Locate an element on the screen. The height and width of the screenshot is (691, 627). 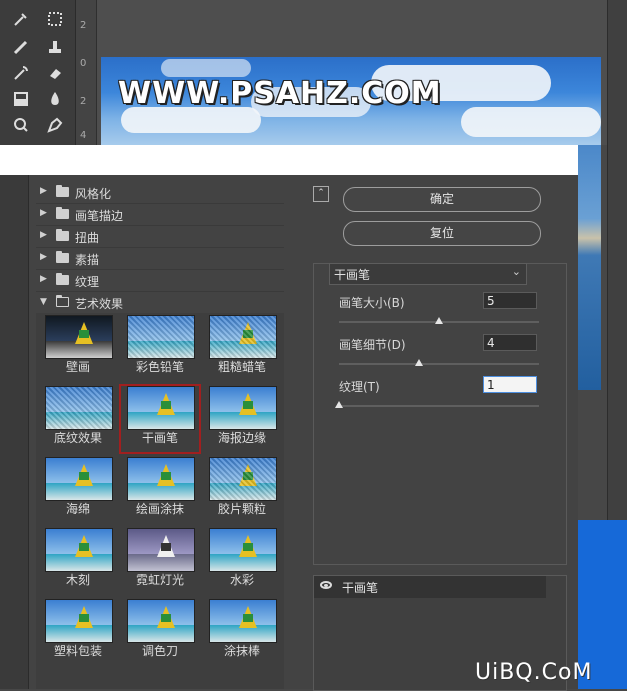
filter-select-dropdown: 干画笔 ⌄ is located at coordinates (428, 274).